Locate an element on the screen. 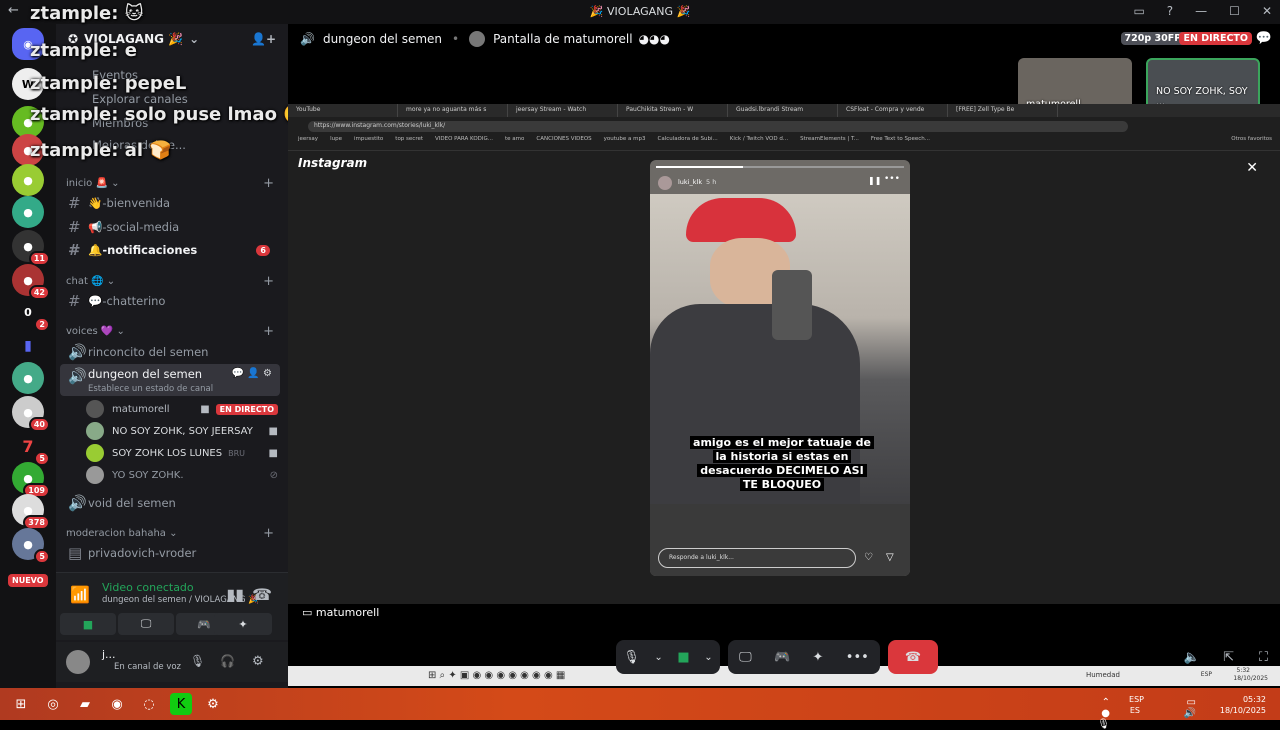  voice-user: matumorell ■ EN DIRECTO is located at coordinates (182, 409).